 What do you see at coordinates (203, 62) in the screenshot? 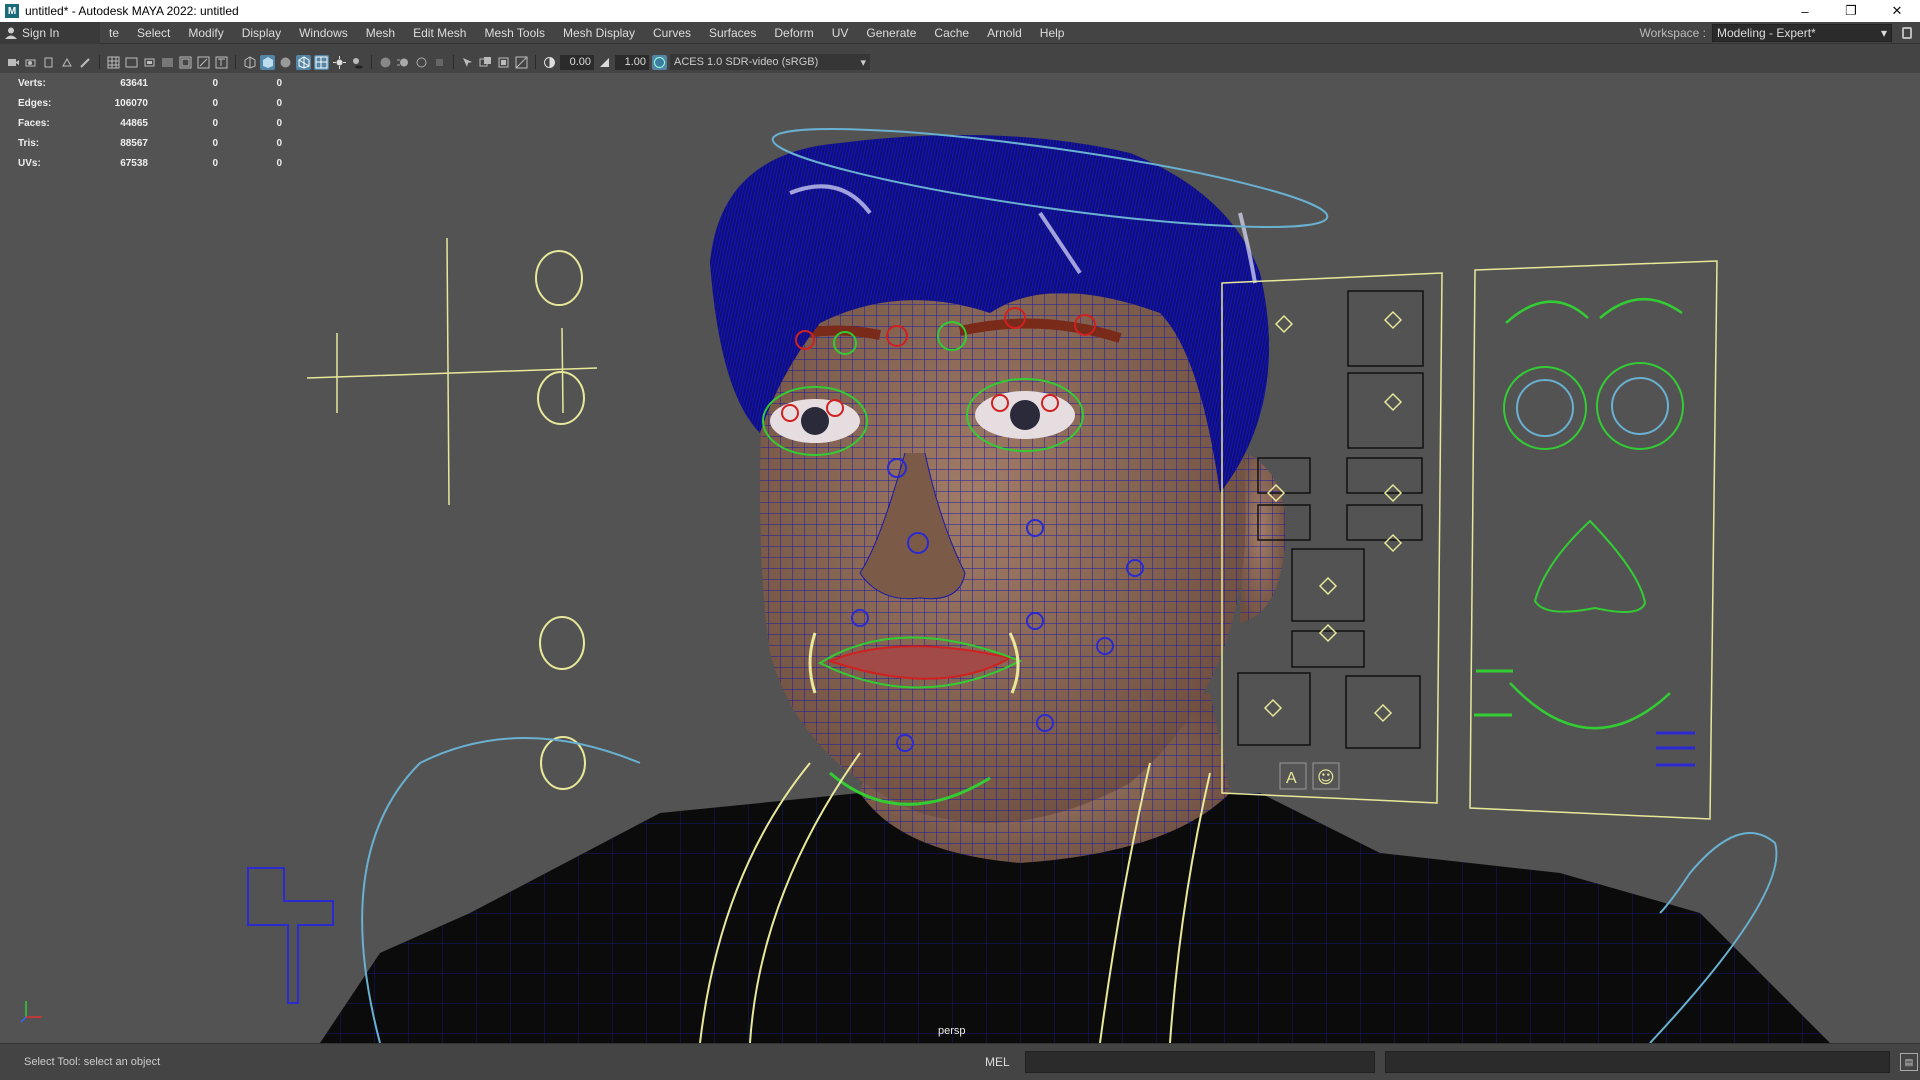
I see `safe-action-icon` at bounding box center [203, 62].